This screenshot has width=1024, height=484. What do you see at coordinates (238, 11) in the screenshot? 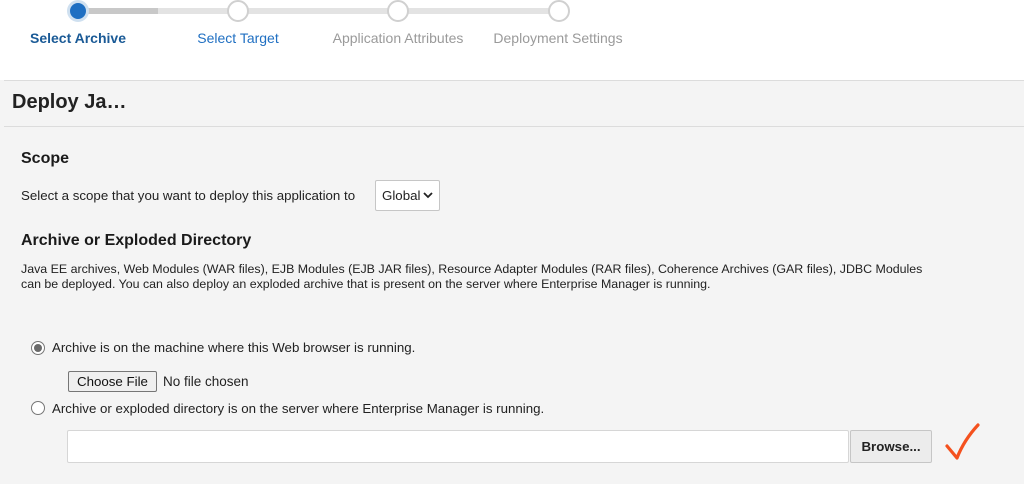
I see `train-stop-select-target` at bounding box center [238, 11].